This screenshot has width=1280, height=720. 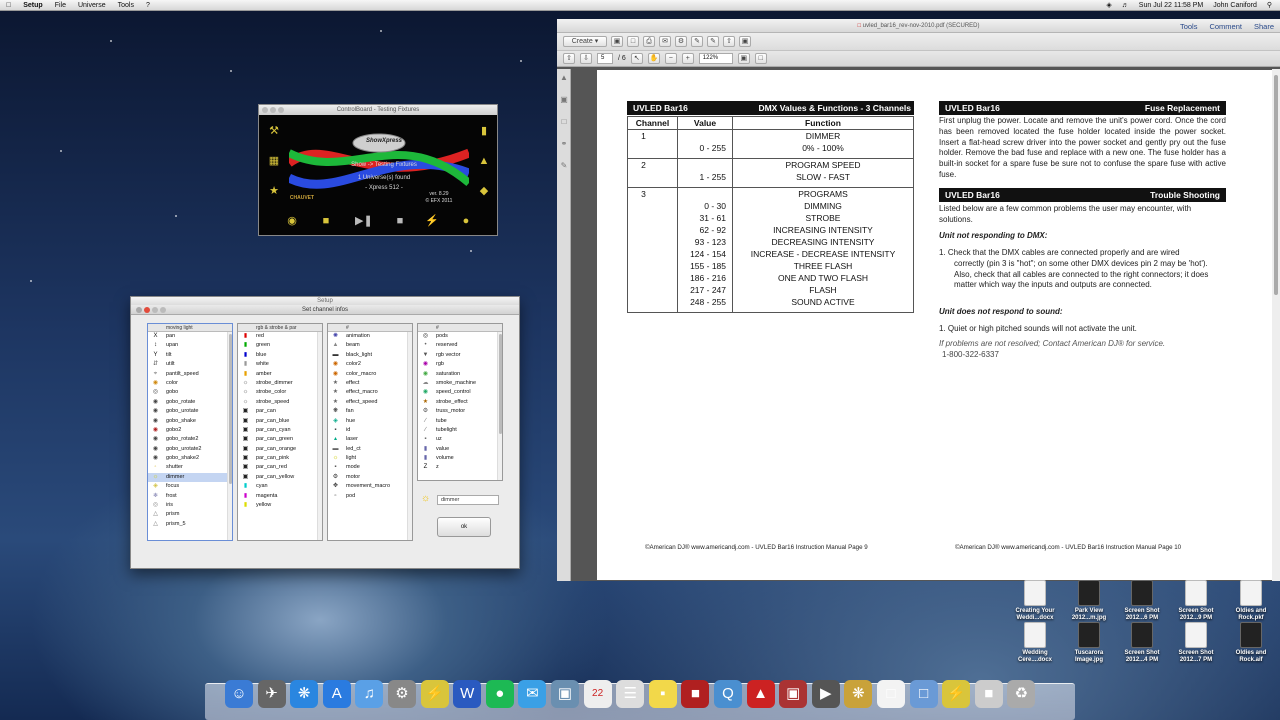 What do you see at coordinates (370, 383) in the screenshot?
I see `list-item: ★ effect` at bounding box center [370, 383].